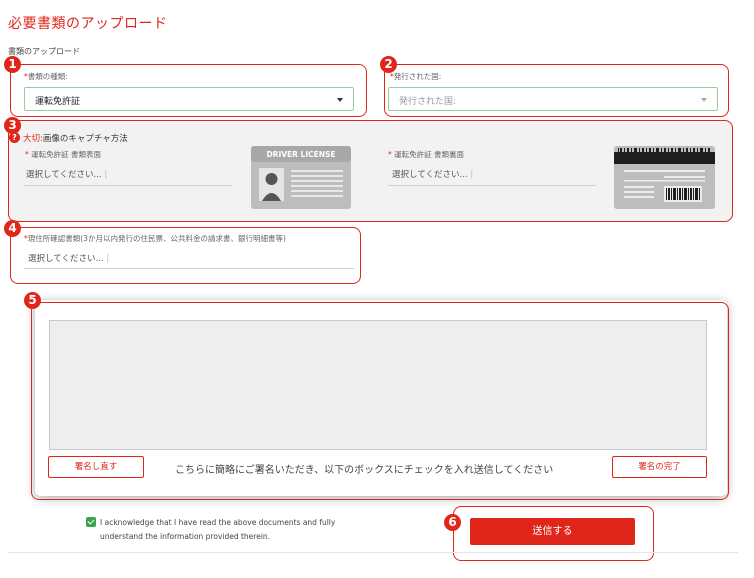 The width and height of the screenshot is (754, 578). Describe the element at coordinates (58, 102) in the screenshot. I see `doc-type-value: 運転免許証` at that location.